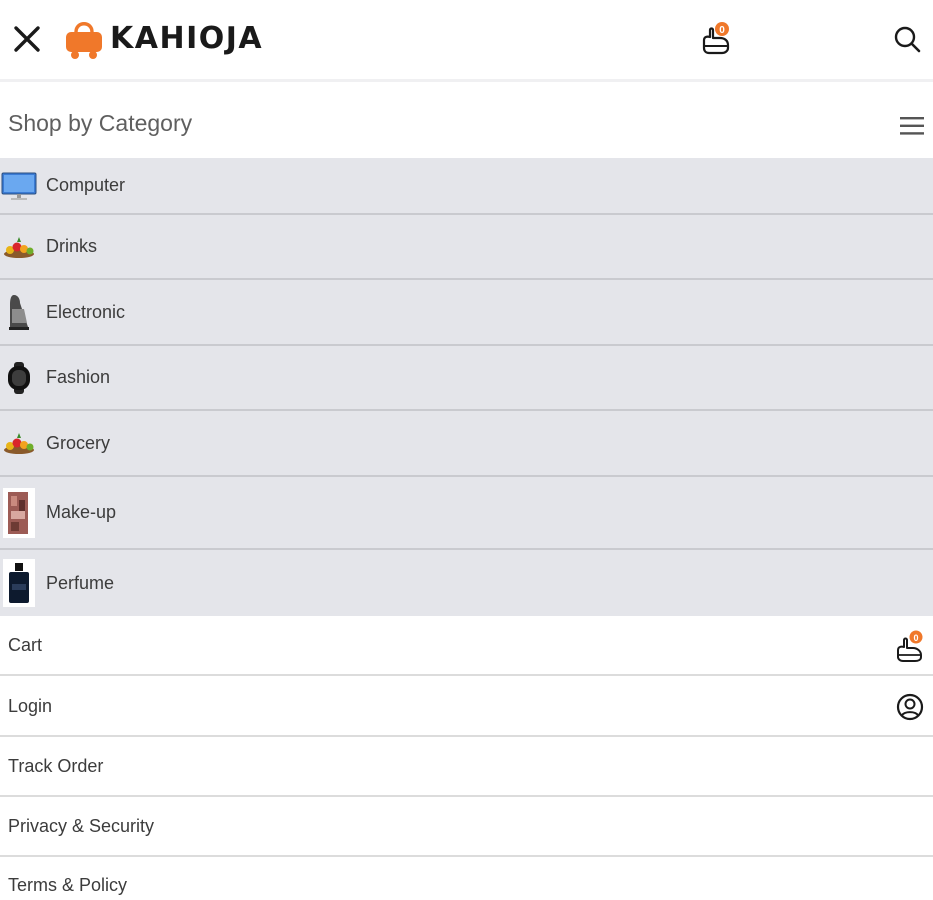 Image resolution: width=933 pixels, height=900 pixels. I want to click on category-label: Computer, so click(86, 185).